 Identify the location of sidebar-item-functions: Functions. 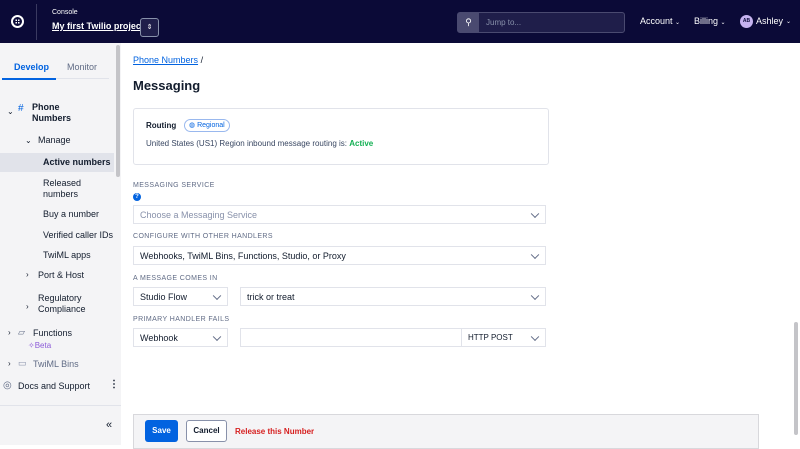
(52, 333).